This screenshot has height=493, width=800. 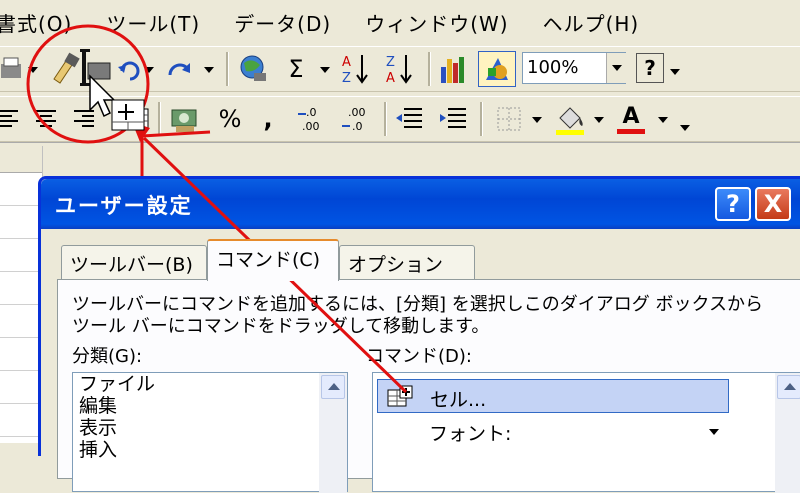 What do you see at coordinates (400, 159) in the screenshot?
I see `formula-bar-area` at bounding box center [400, 159].